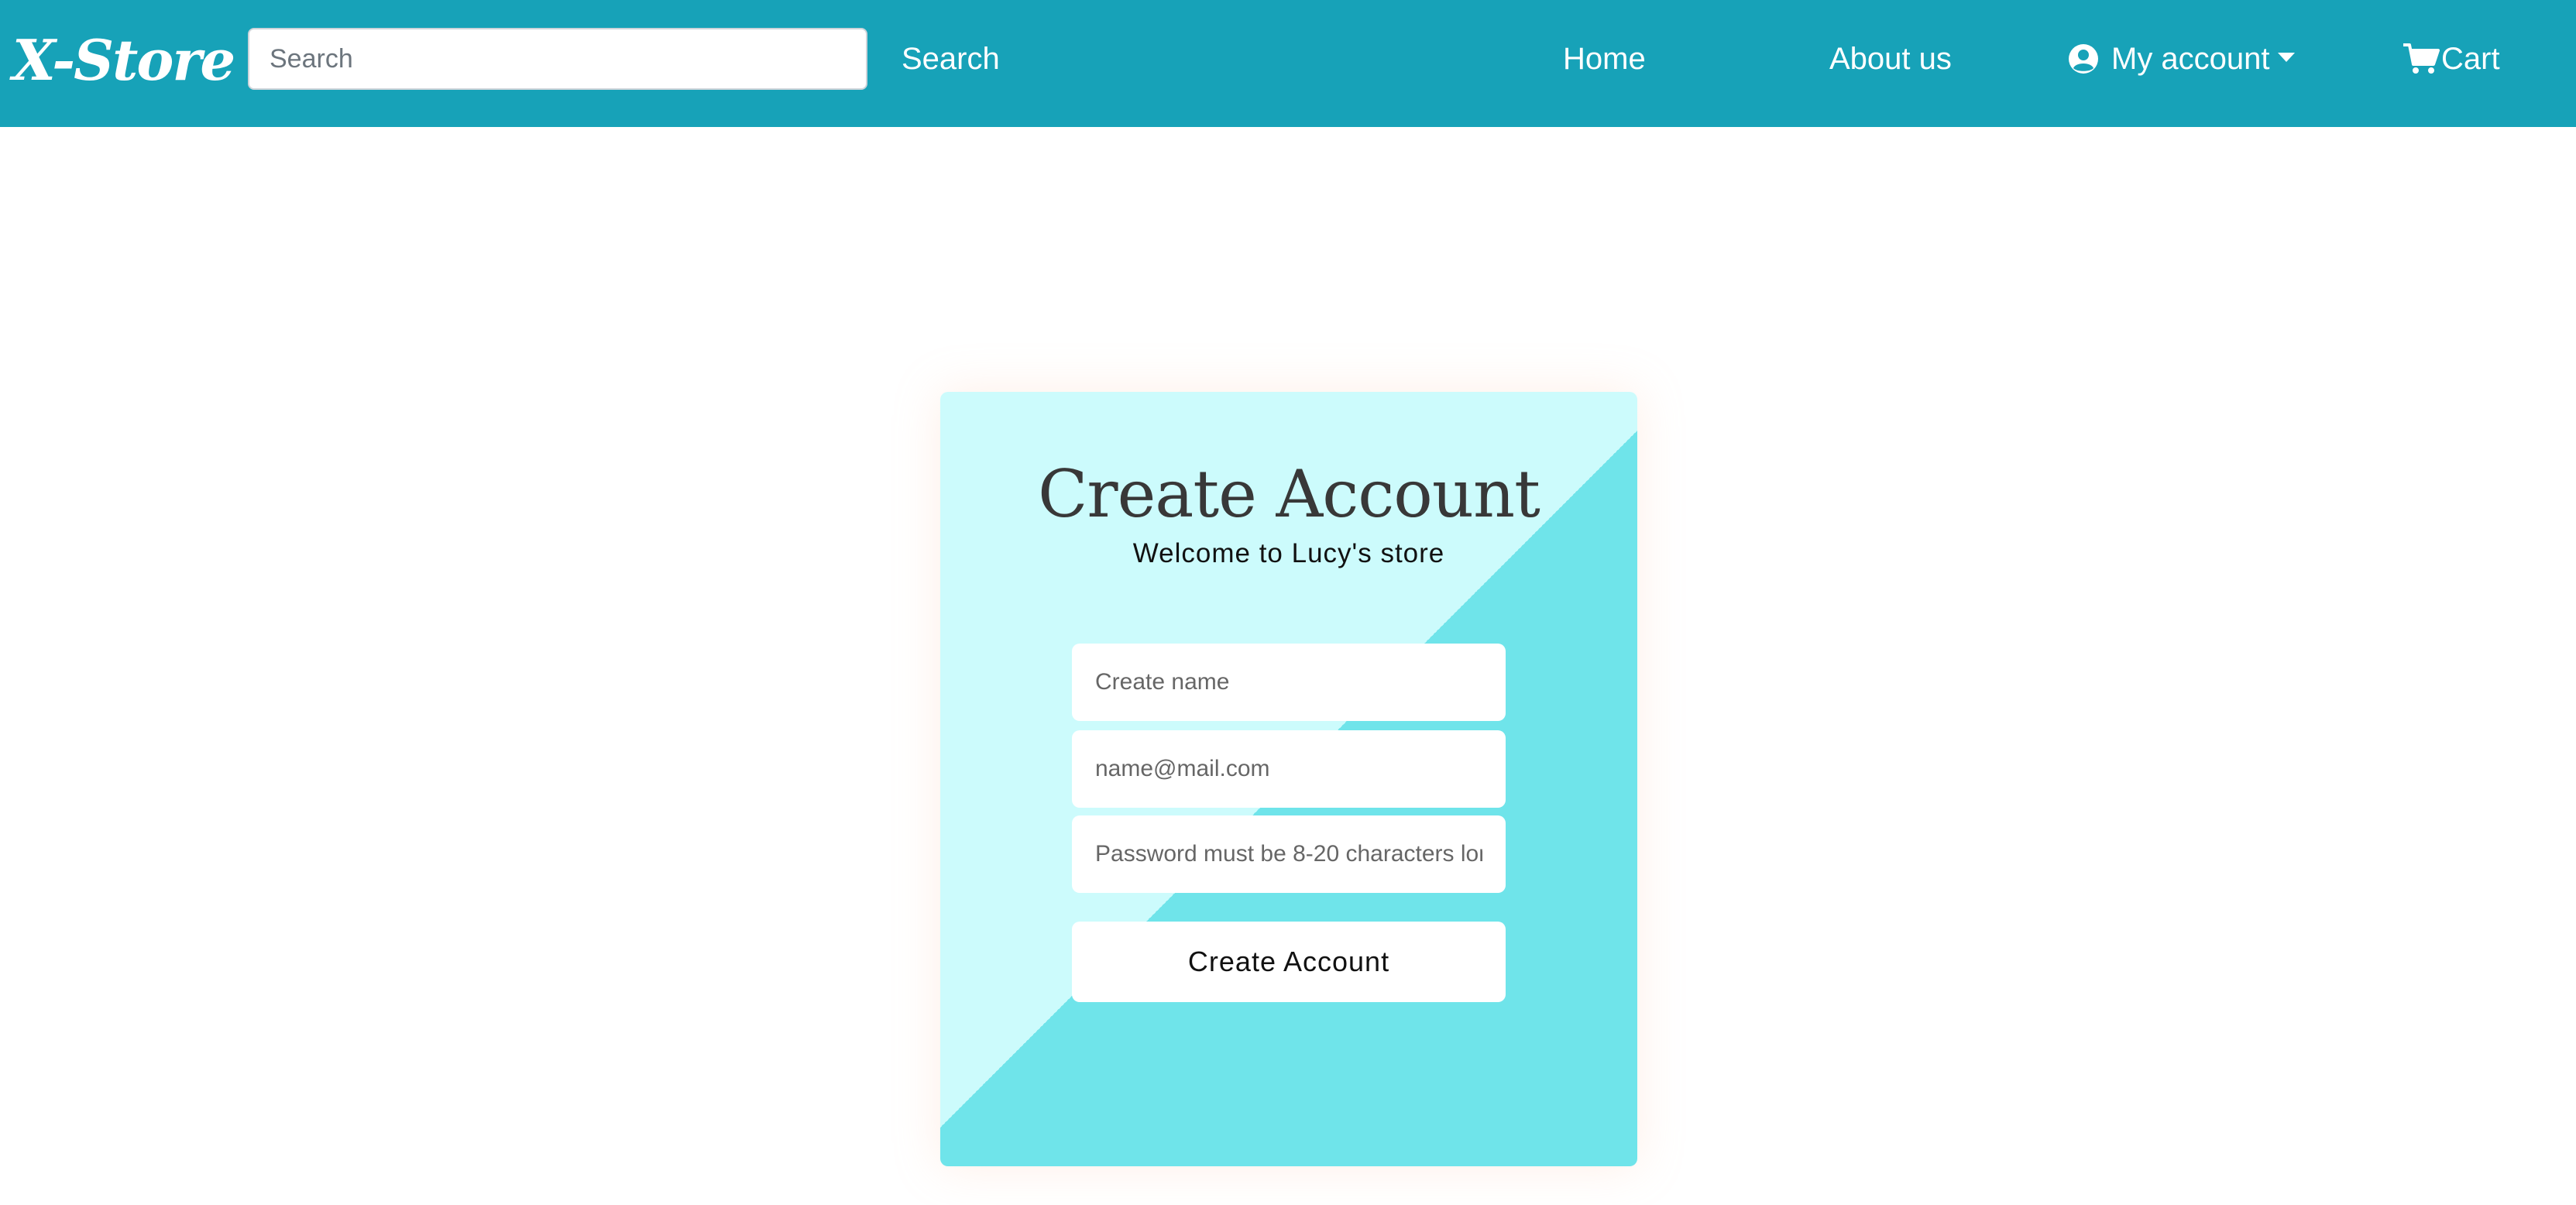  Describe the element at coordinates (1289, 854) in the screenshot. I see `password-input` at that location.